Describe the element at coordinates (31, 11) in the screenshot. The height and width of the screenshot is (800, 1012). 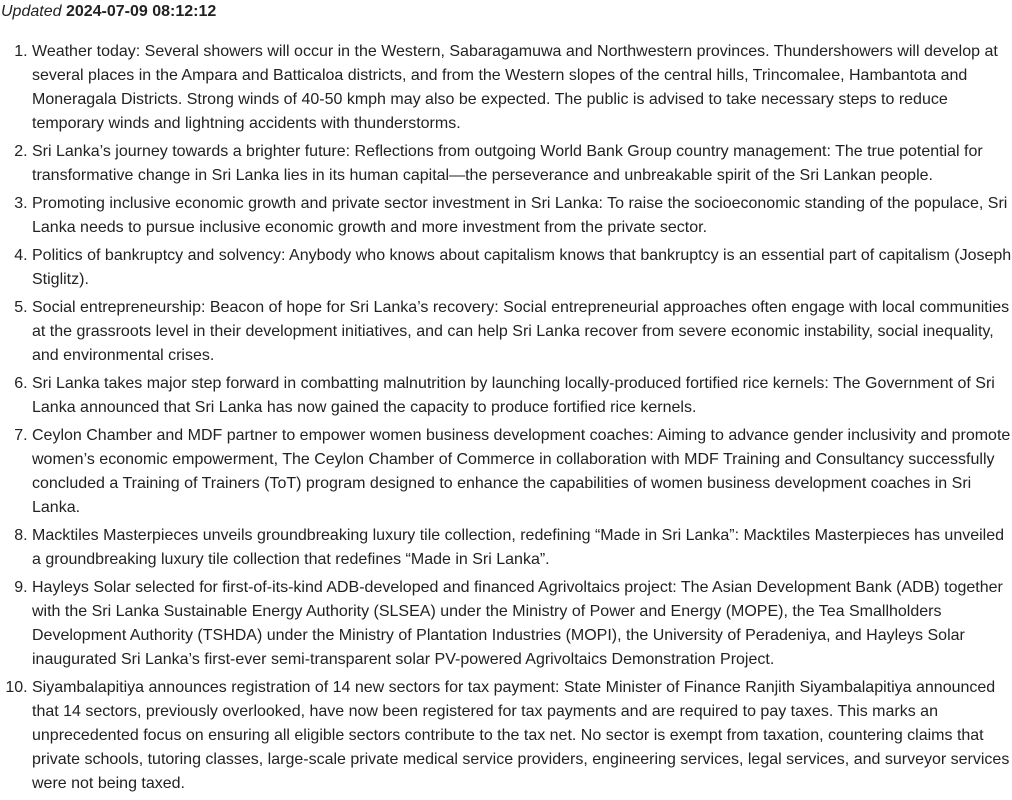
I see `updated-label: Updated` at that location.